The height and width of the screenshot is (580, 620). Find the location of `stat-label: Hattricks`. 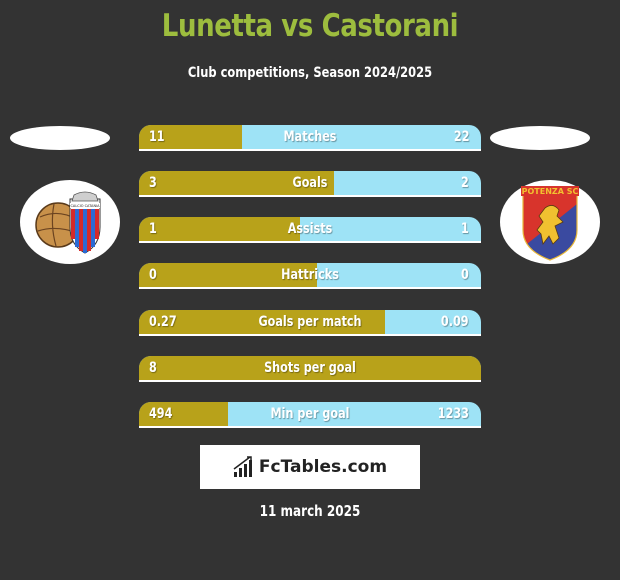

stat-label: Hattricks is located at coordinates (310, 275).